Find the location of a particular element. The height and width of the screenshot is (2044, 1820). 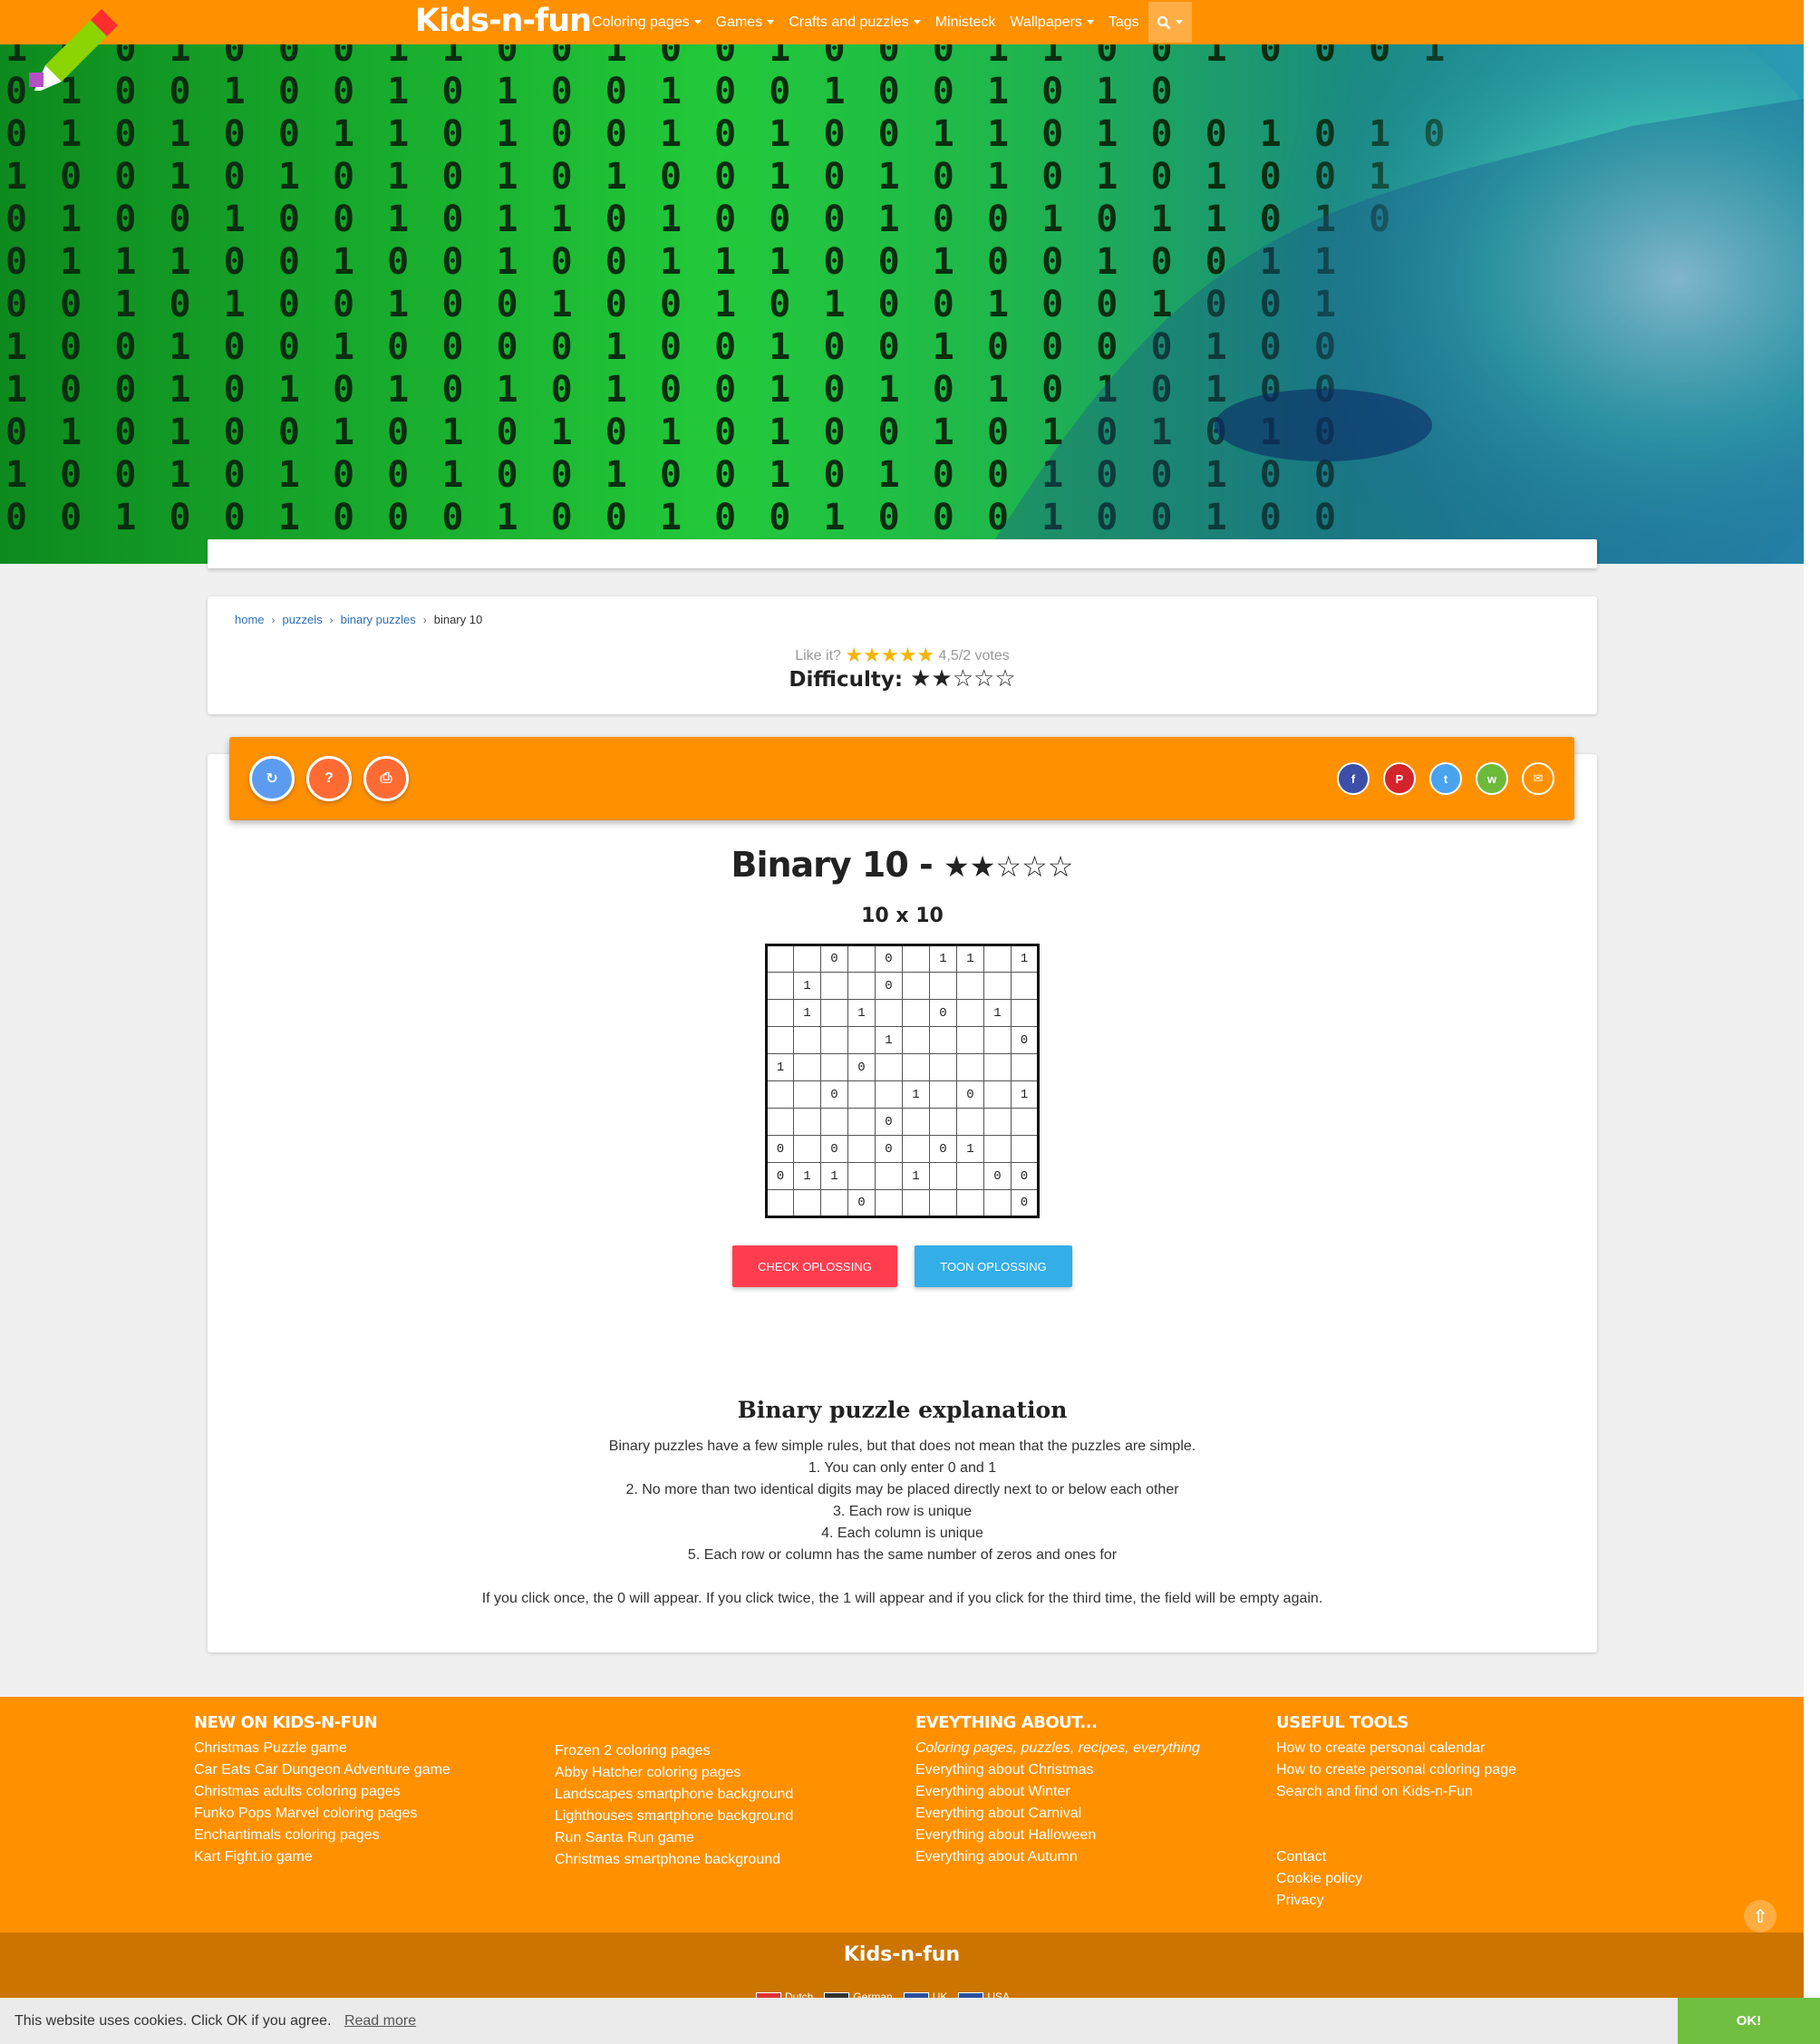

footer-link: Frozen 2 coloring pages is located at coordinates (674, 1751).